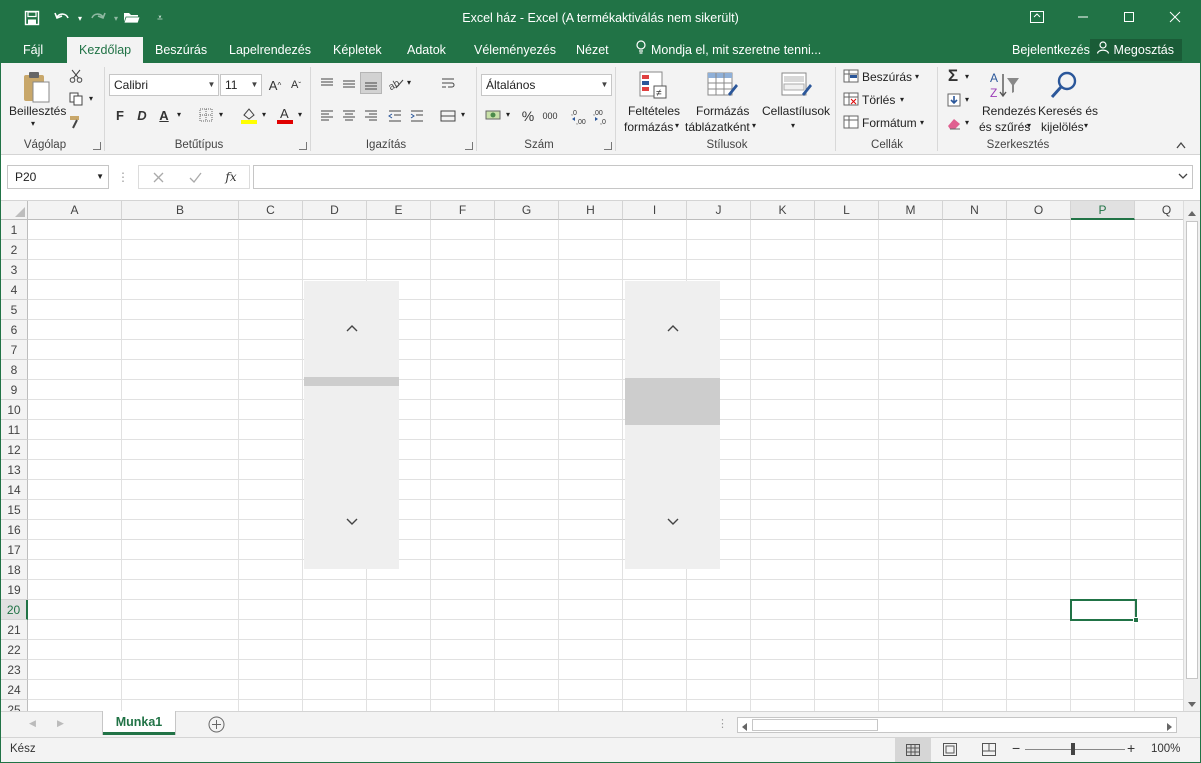  I want to click on row-header-14: 14, so click(14, 490).